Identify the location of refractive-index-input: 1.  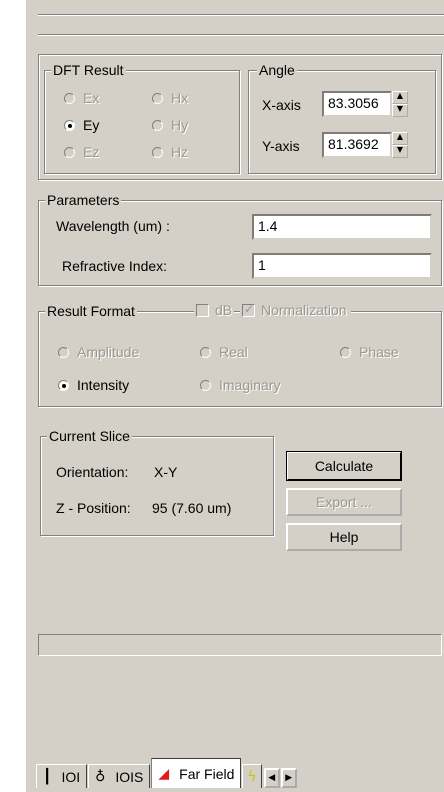
(342, 266).